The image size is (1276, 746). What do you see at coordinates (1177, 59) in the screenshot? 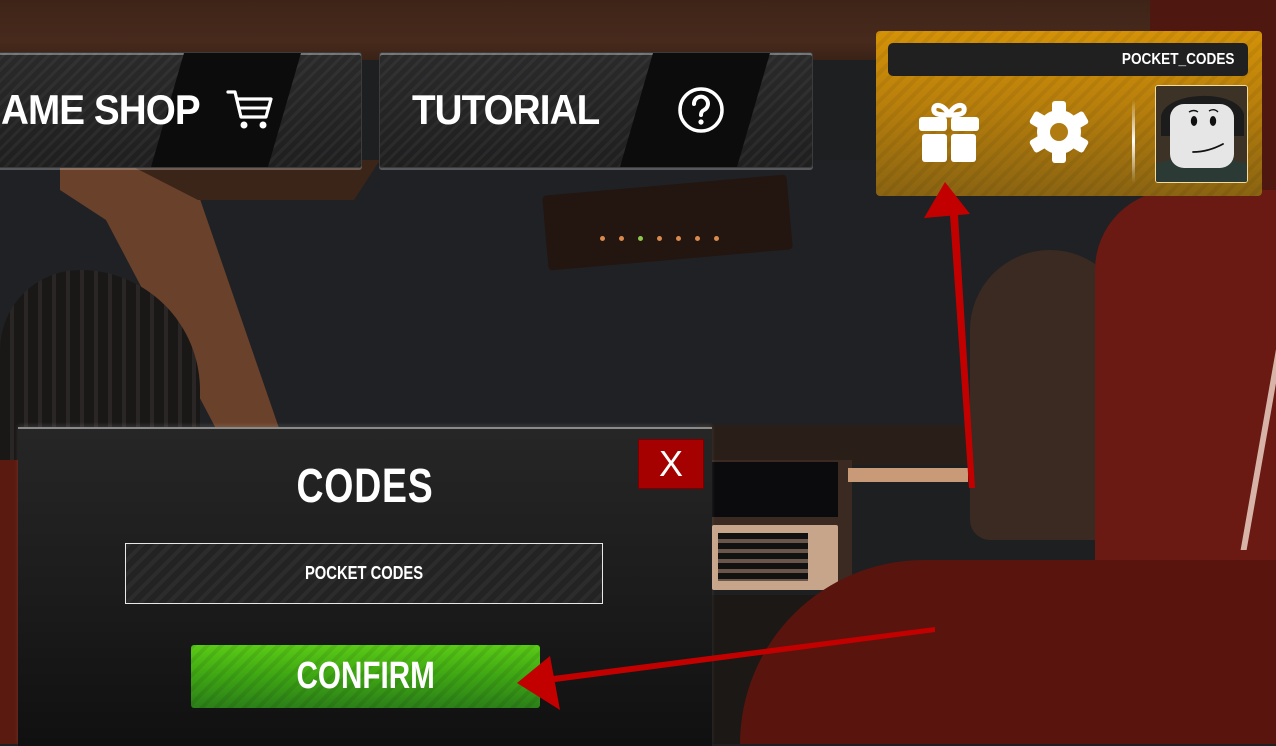
I see `username: POCKET_CODES` at bounding box center [1177, 59].